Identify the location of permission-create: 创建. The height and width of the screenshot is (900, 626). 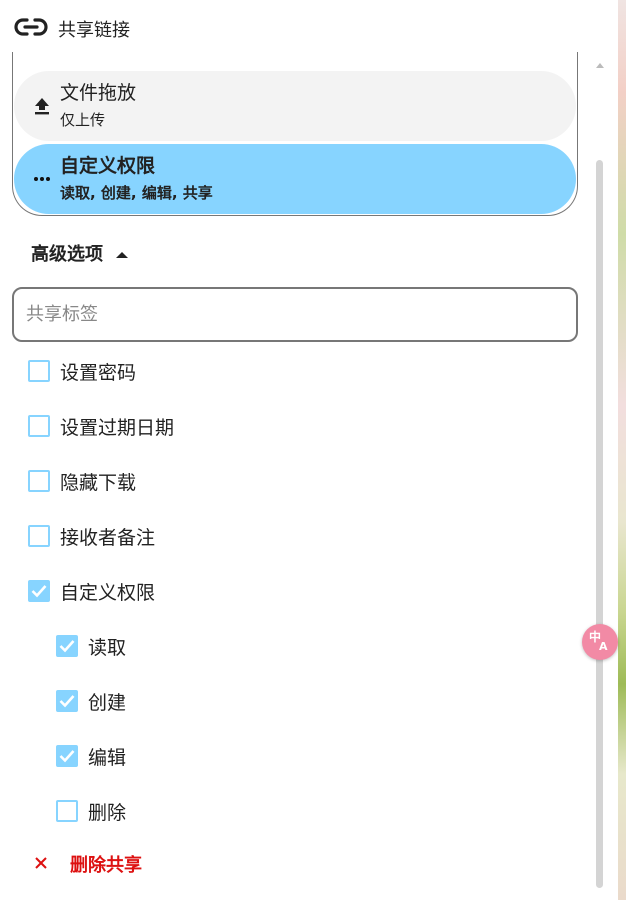
(91, 701).